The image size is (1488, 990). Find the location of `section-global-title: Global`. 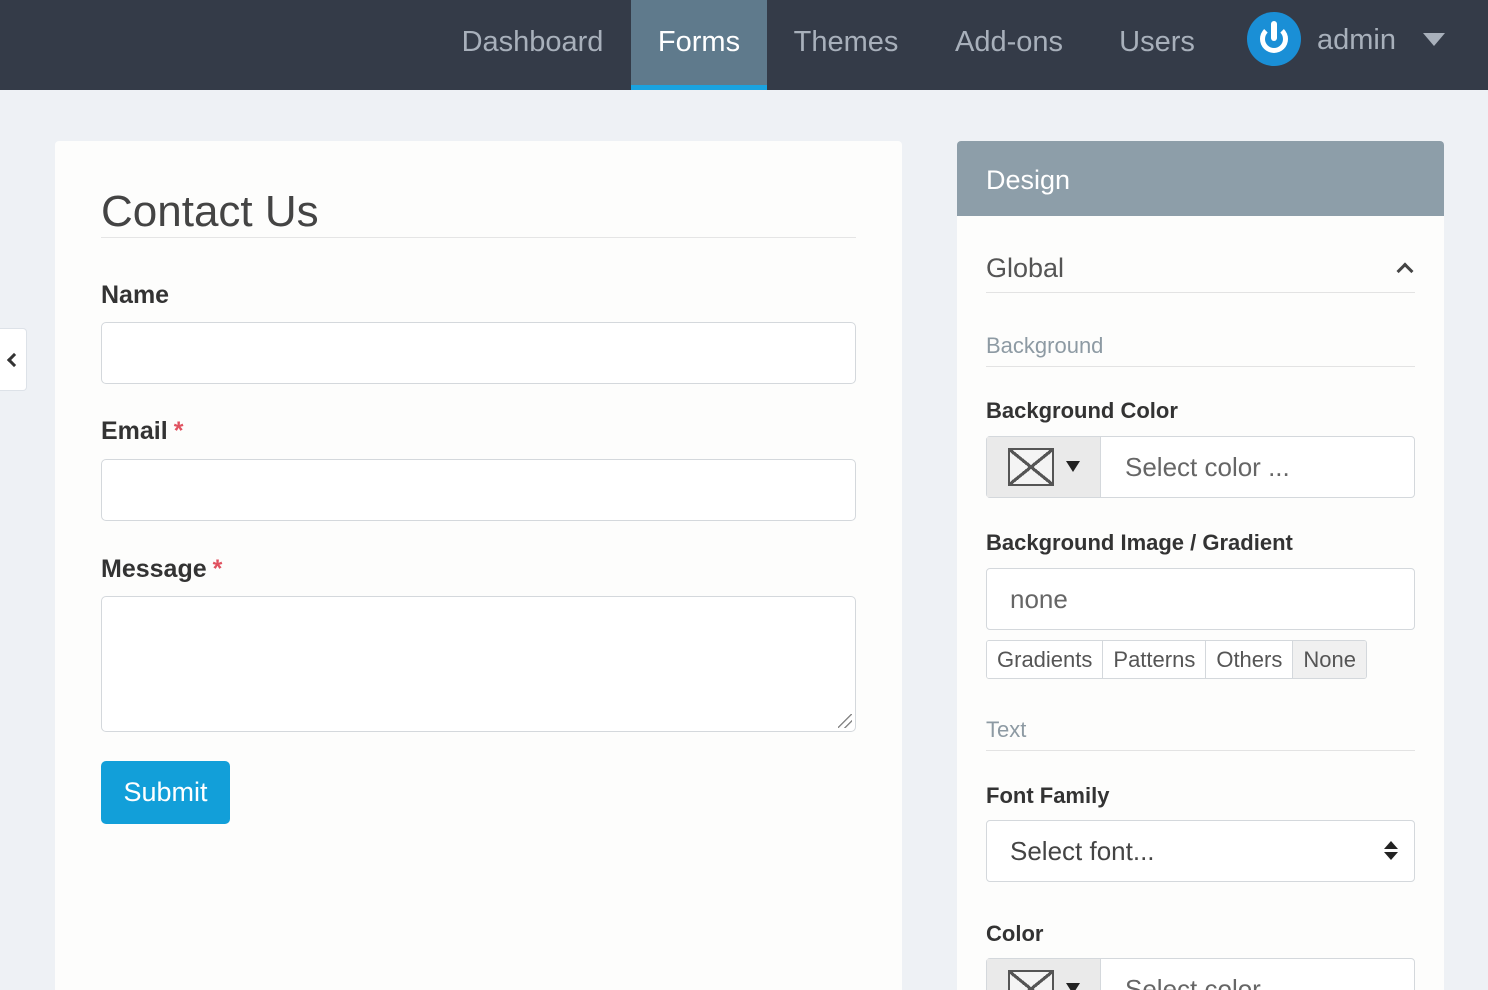

section-global-title: Global is located at coordinates (1025, 268).